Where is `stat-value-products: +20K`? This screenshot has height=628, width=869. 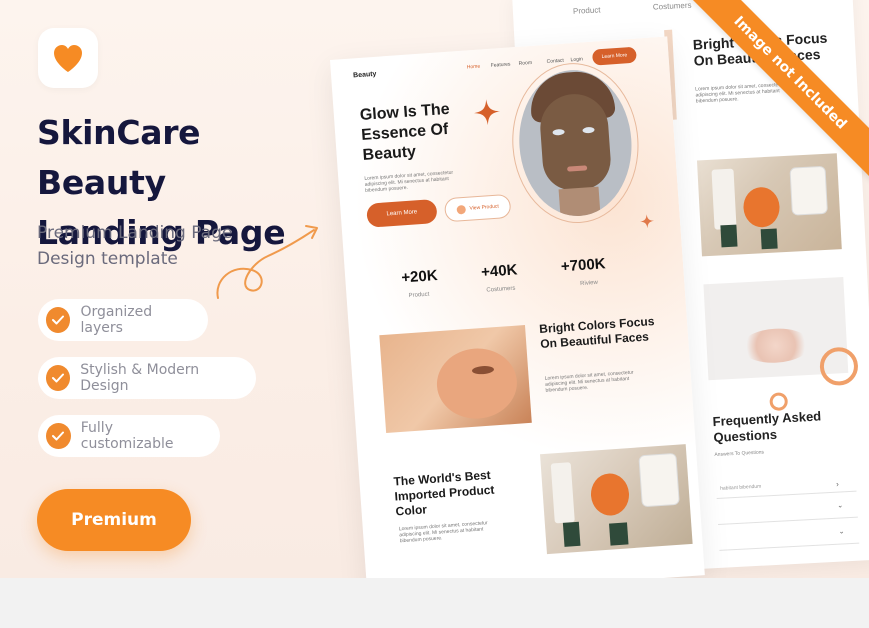
stat-value-products: +20K is located at coordinates (419, 277).